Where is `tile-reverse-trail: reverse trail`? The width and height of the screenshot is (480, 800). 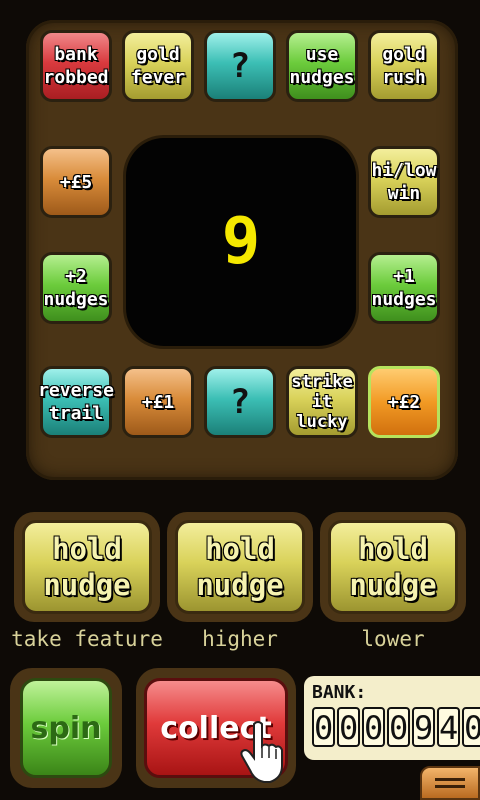 tile-reverse-trail: reverse trail is located at coordinates (76, 402).